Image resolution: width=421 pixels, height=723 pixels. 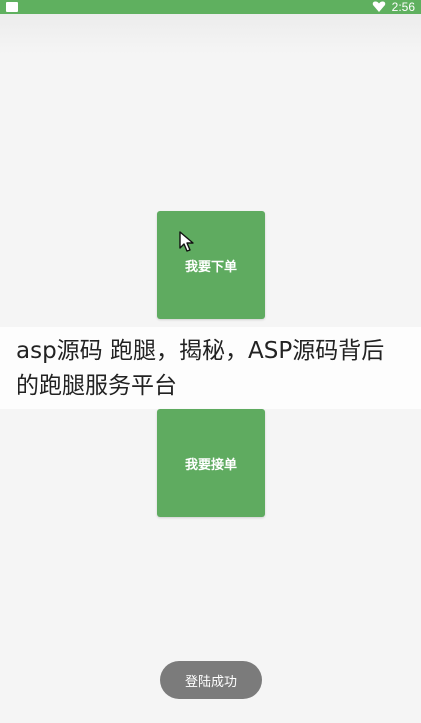 What do you see at coordinates (210, 34) in the screenshot?
I see `screen-background` at bounding box center [210, 34].